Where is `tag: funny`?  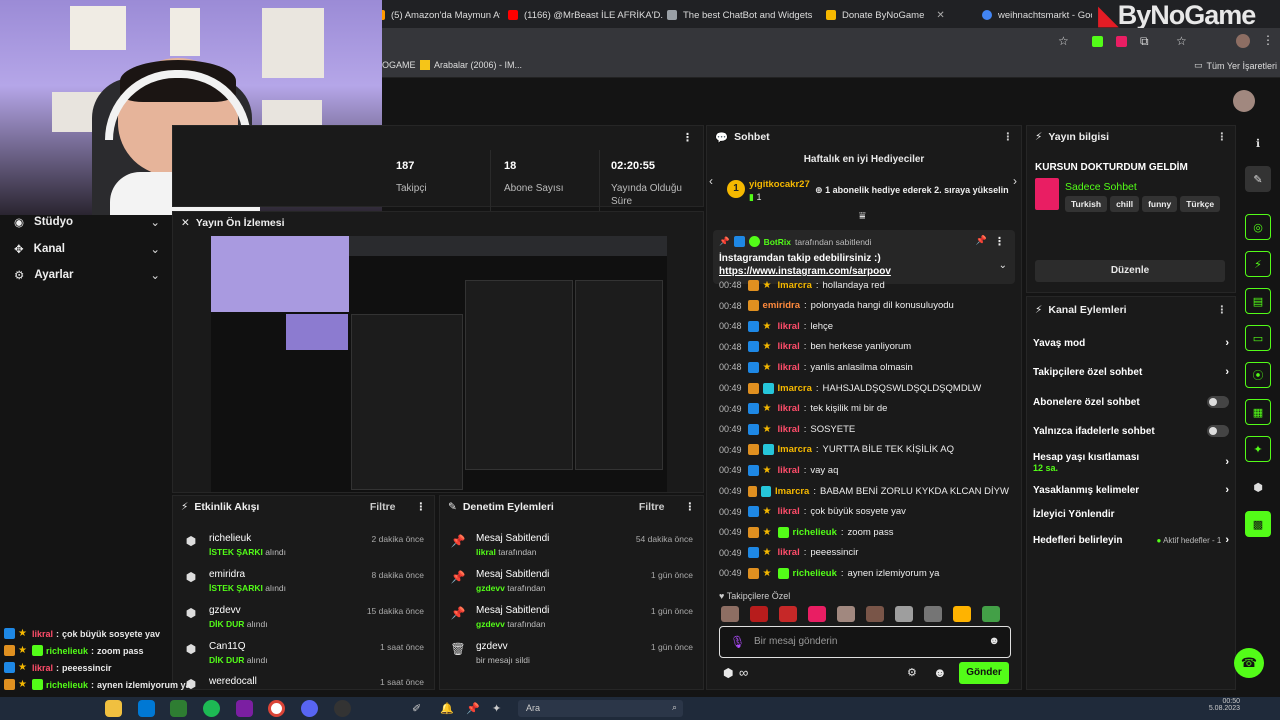
tag: funny is located at coordinates (1160, 204).